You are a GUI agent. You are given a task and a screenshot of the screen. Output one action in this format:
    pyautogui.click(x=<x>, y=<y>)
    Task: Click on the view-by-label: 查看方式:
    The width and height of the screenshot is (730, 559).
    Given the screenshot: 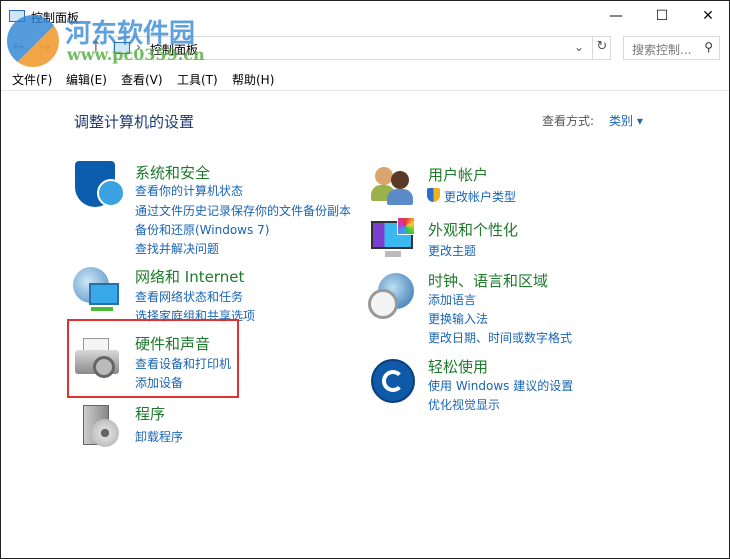 What is the action you would take?
    pyautogui.click(x=568, y=121)
    